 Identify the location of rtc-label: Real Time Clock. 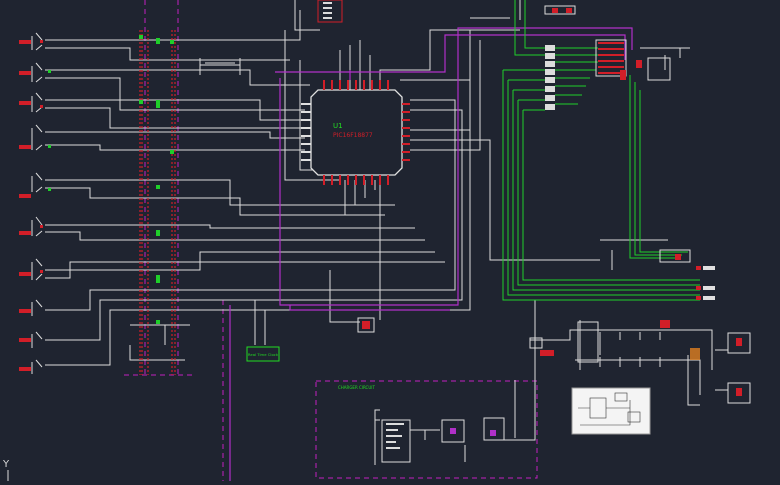
(263, 354).